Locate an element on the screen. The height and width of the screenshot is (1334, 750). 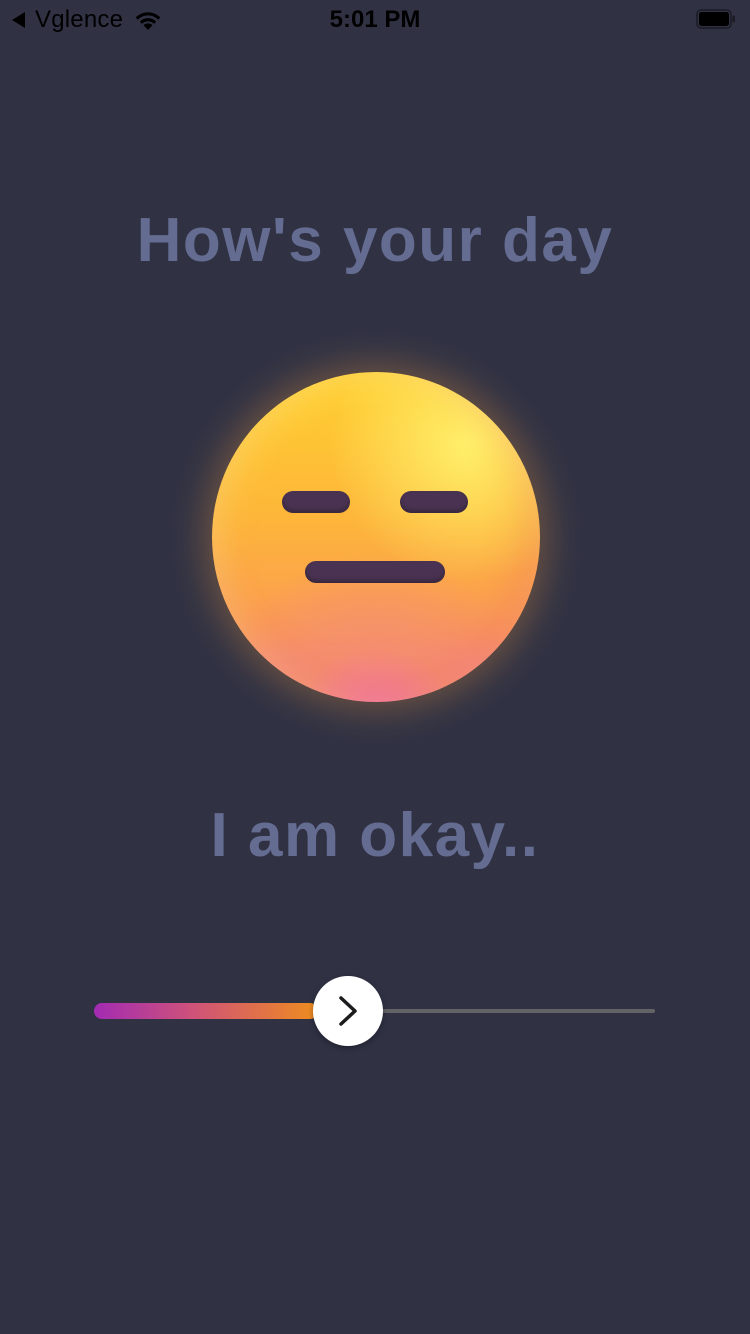
slider-fill is located at coordinates (206, 1011).